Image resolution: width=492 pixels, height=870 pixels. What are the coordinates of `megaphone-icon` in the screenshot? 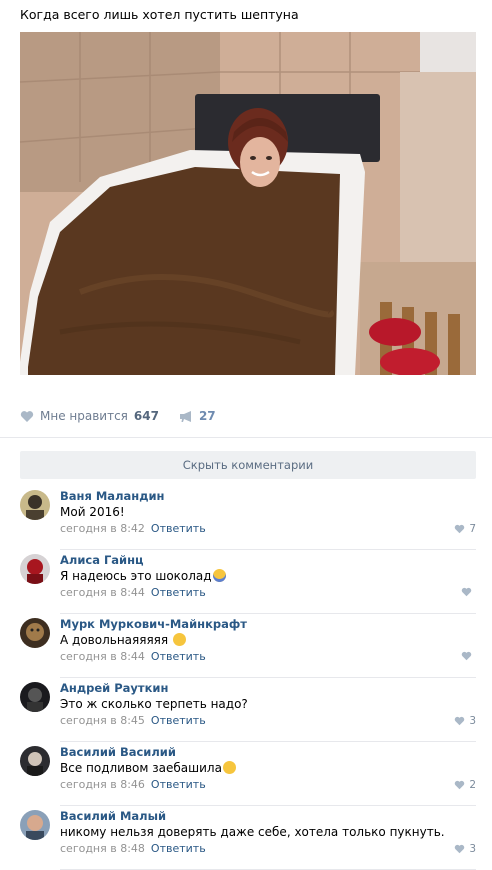 It's located at (185, 416).